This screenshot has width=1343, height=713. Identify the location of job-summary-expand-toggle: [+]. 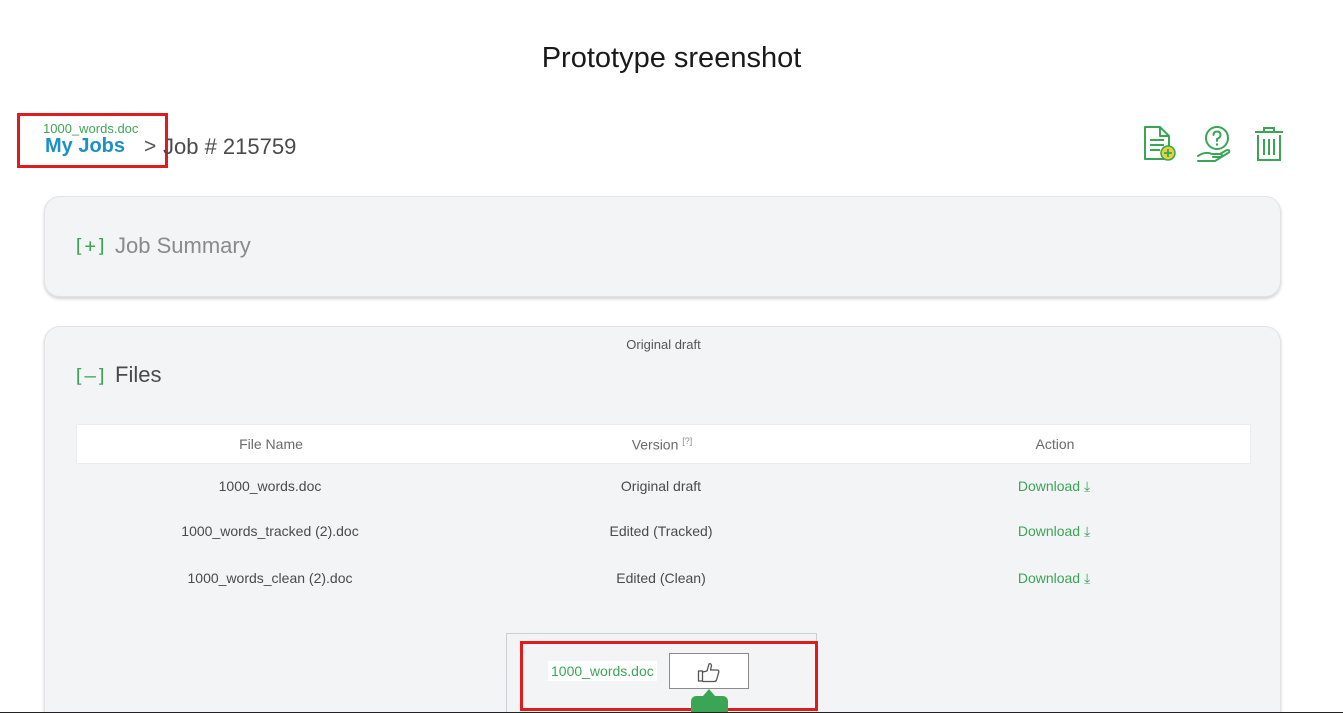
(90, 246).